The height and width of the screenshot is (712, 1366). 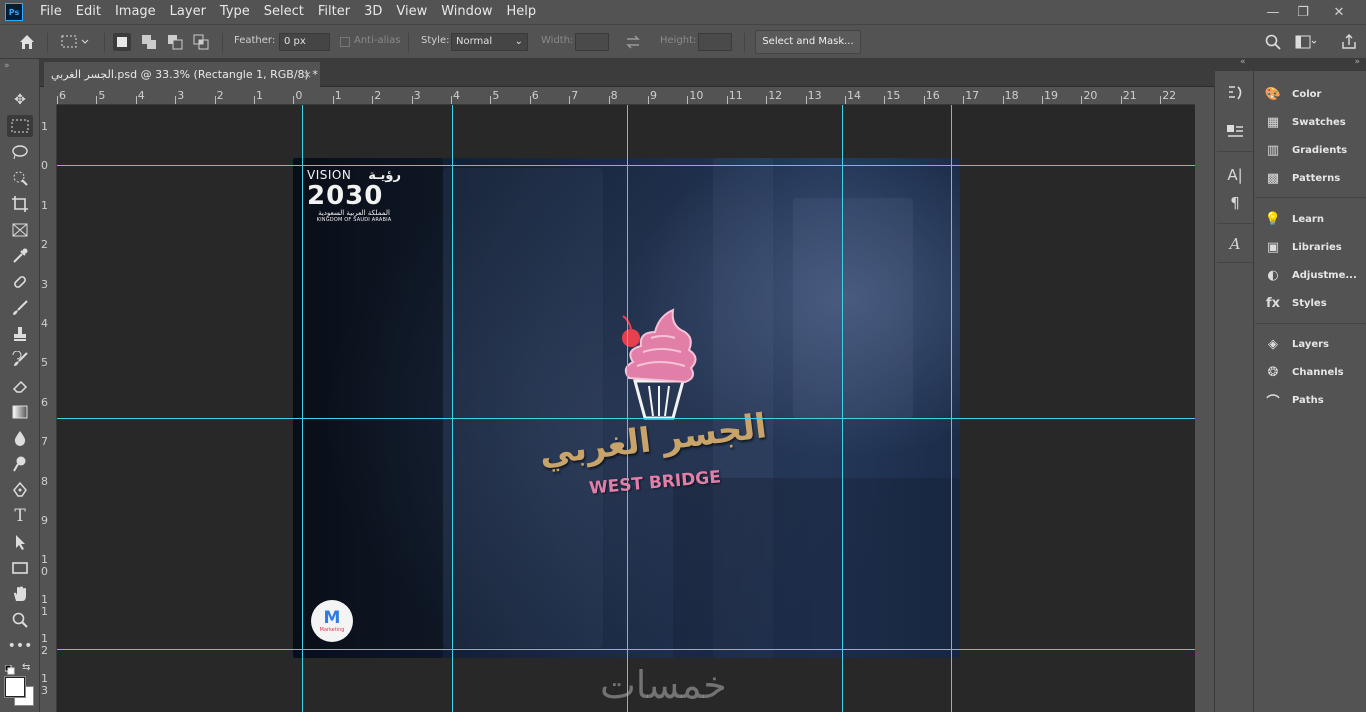 What do you see at coordinates (1235, 175) in the screenshot?
I see `character-icon: A|` at bounding box center [1235, 175].